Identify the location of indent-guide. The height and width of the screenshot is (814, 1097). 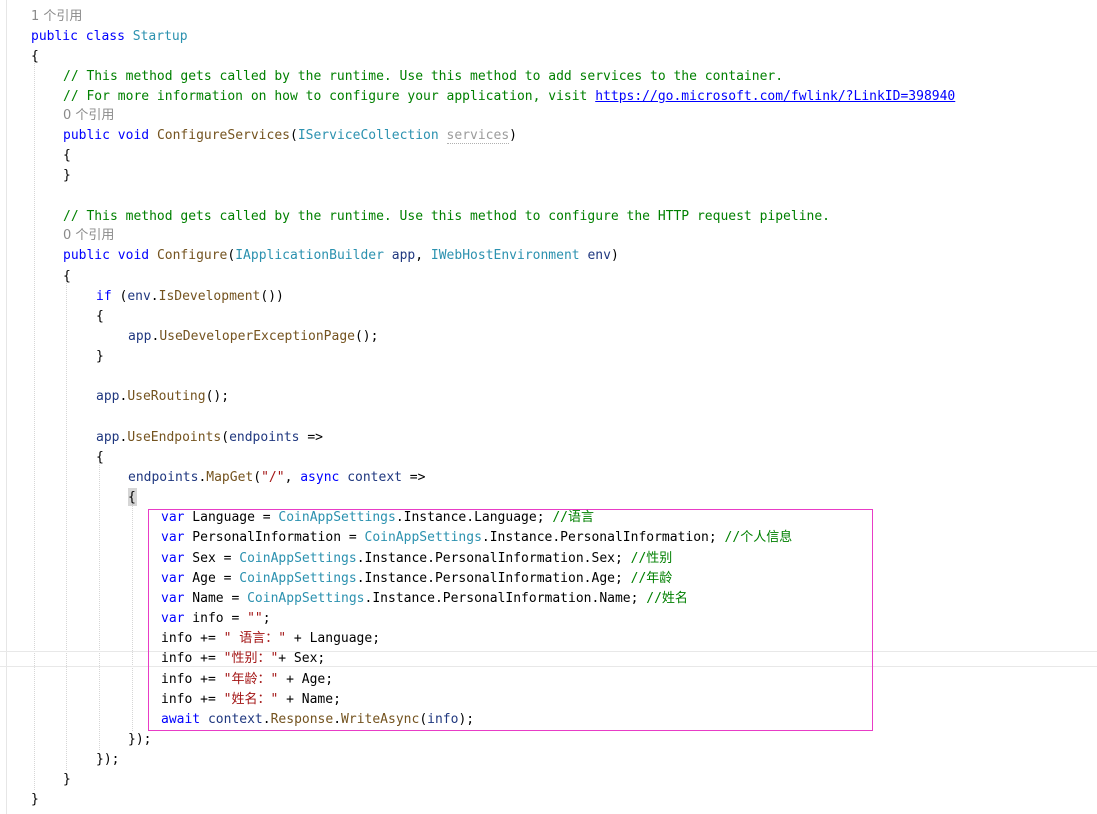
(66, 526).